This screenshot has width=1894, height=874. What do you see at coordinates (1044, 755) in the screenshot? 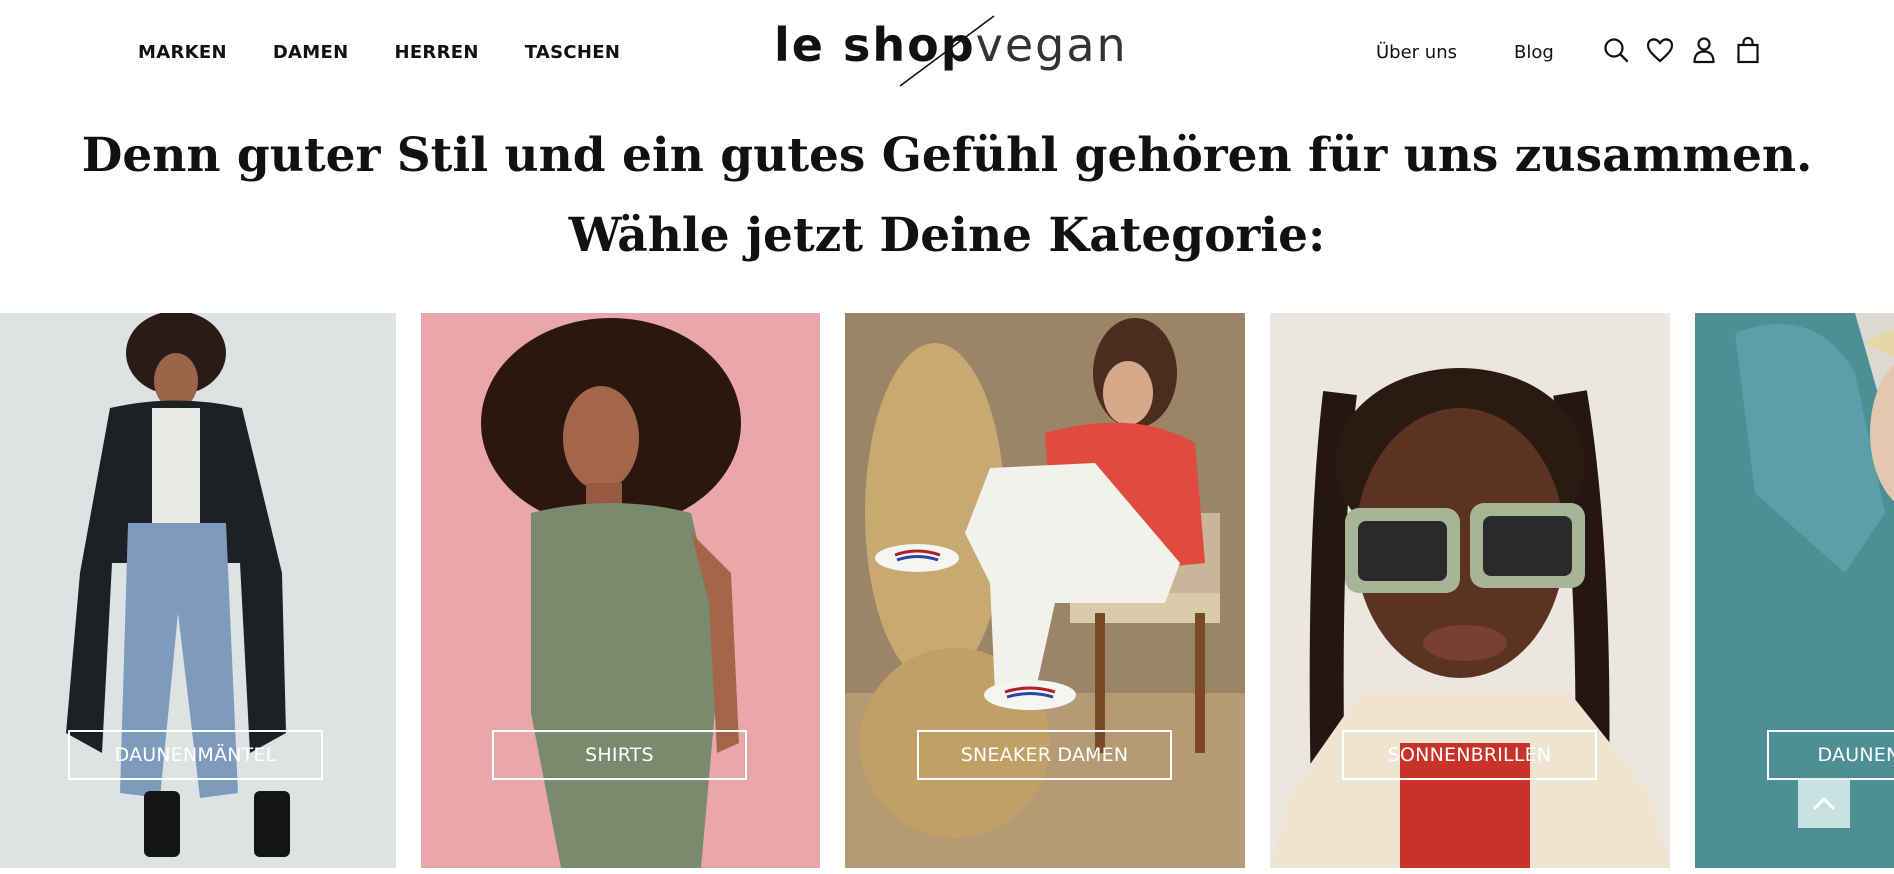
I see `category-button-sneaker-damen: SNEAKER DAMEN` at bounding box center [1044, 755].